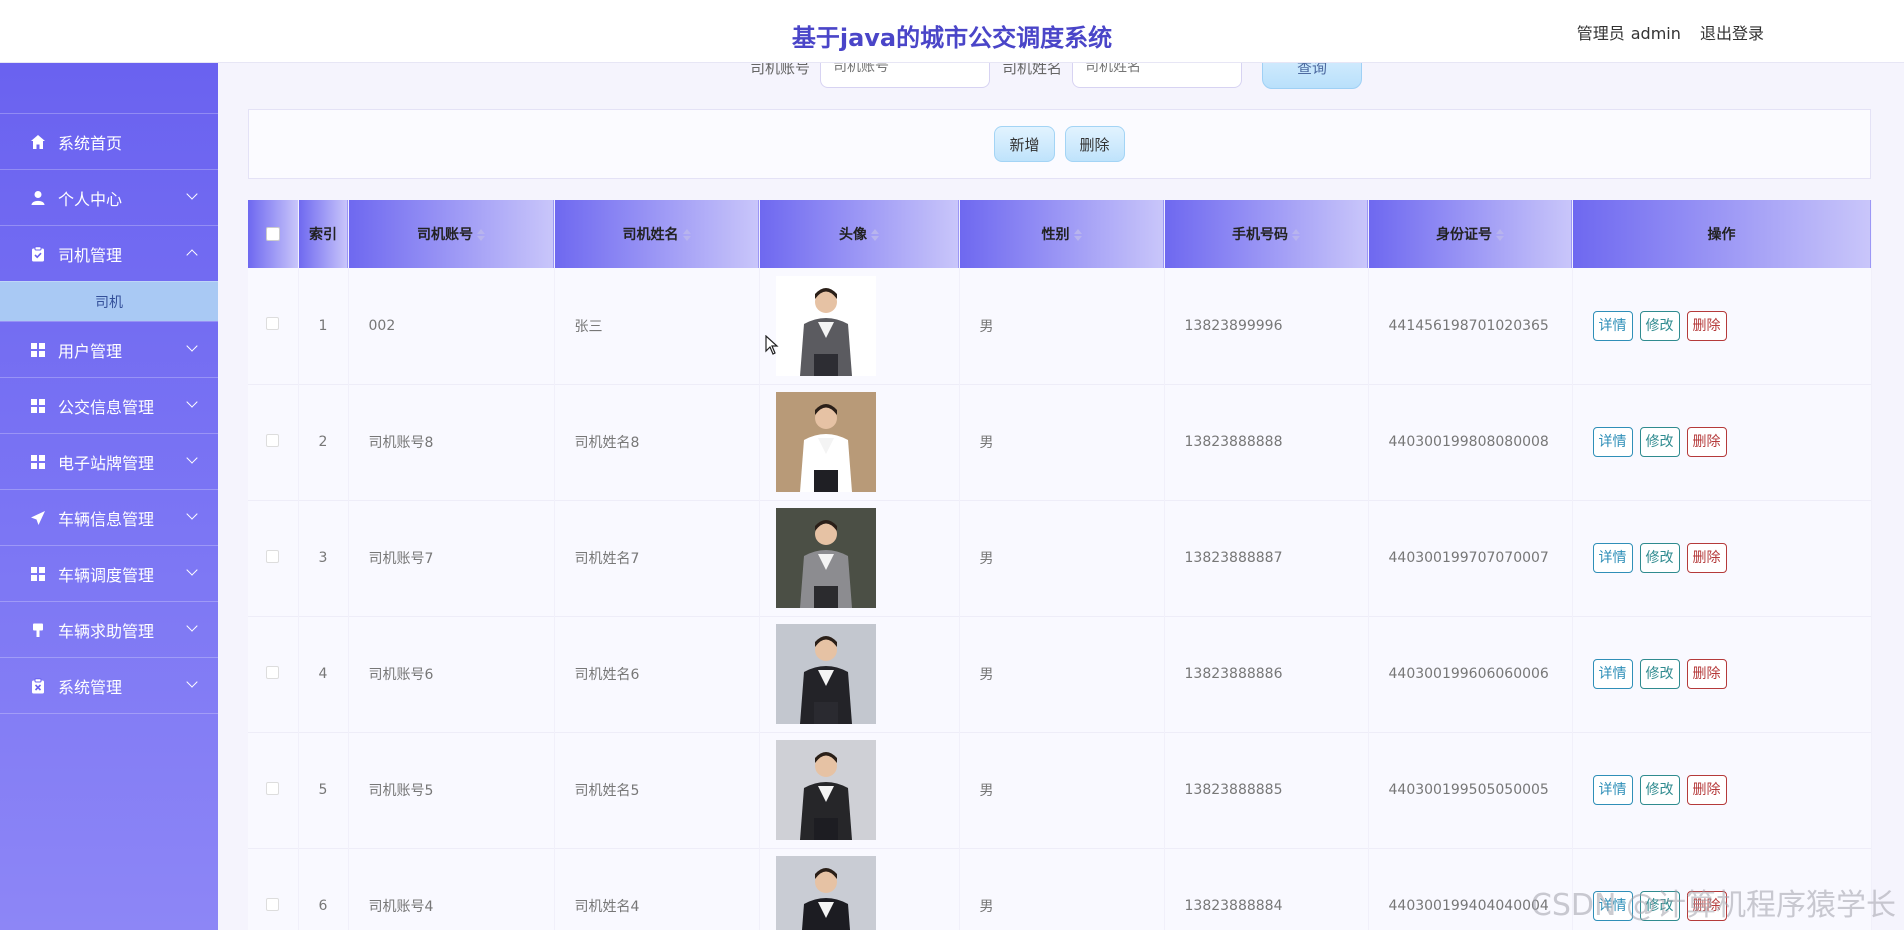 Image resolution: width=1904 pixels, height=930 pixels. I want to click on sidebar-item-4: 公交信息管理, so click(109, 405).